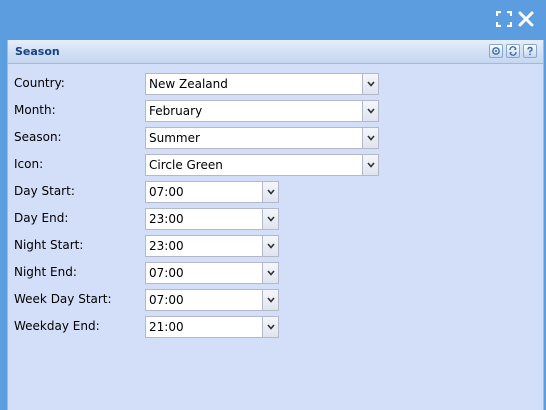 The height and width of the screenshot is (410, 546). I want to click on form-row-week-day-start: Week Day Start: 07:00, so click(274, 300).